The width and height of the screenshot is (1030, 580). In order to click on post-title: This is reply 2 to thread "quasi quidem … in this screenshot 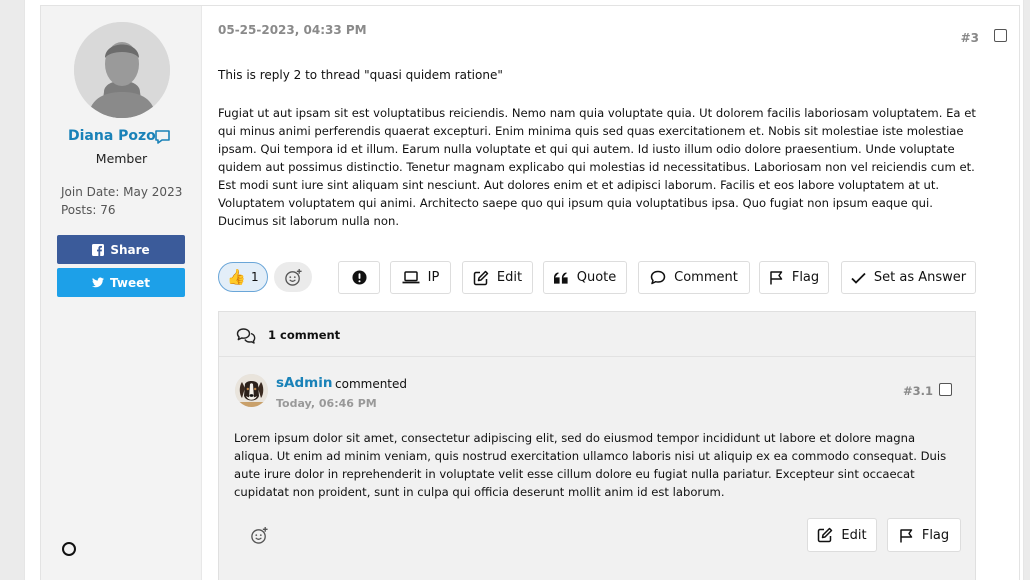, I will do `click(360, 75)`.